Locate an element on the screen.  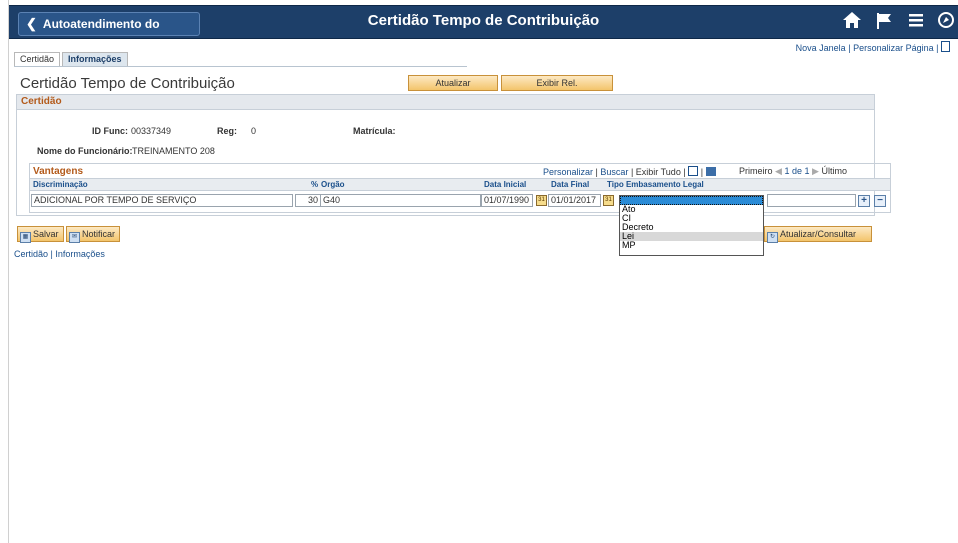
employee-name-label: Nome do Funcionário: is located at coordinates (85, 151).